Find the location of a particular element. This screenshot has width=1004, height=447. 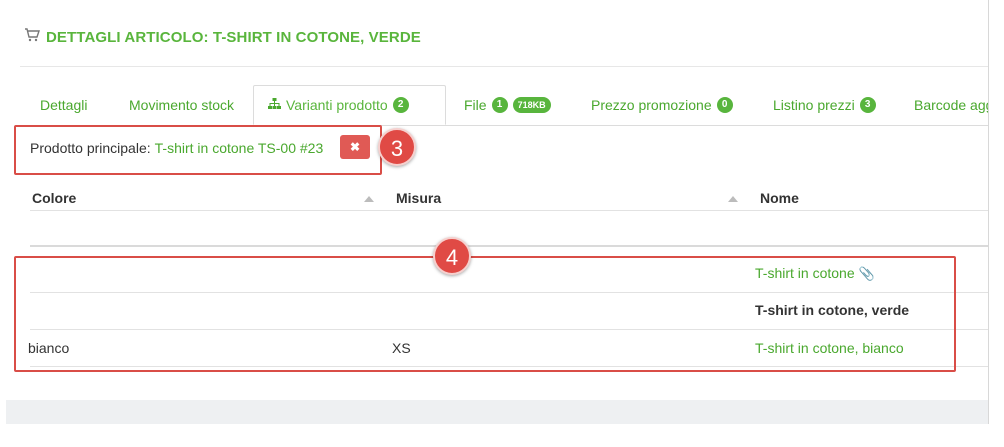

callout-box-parent is located at coordinates (198, 150).